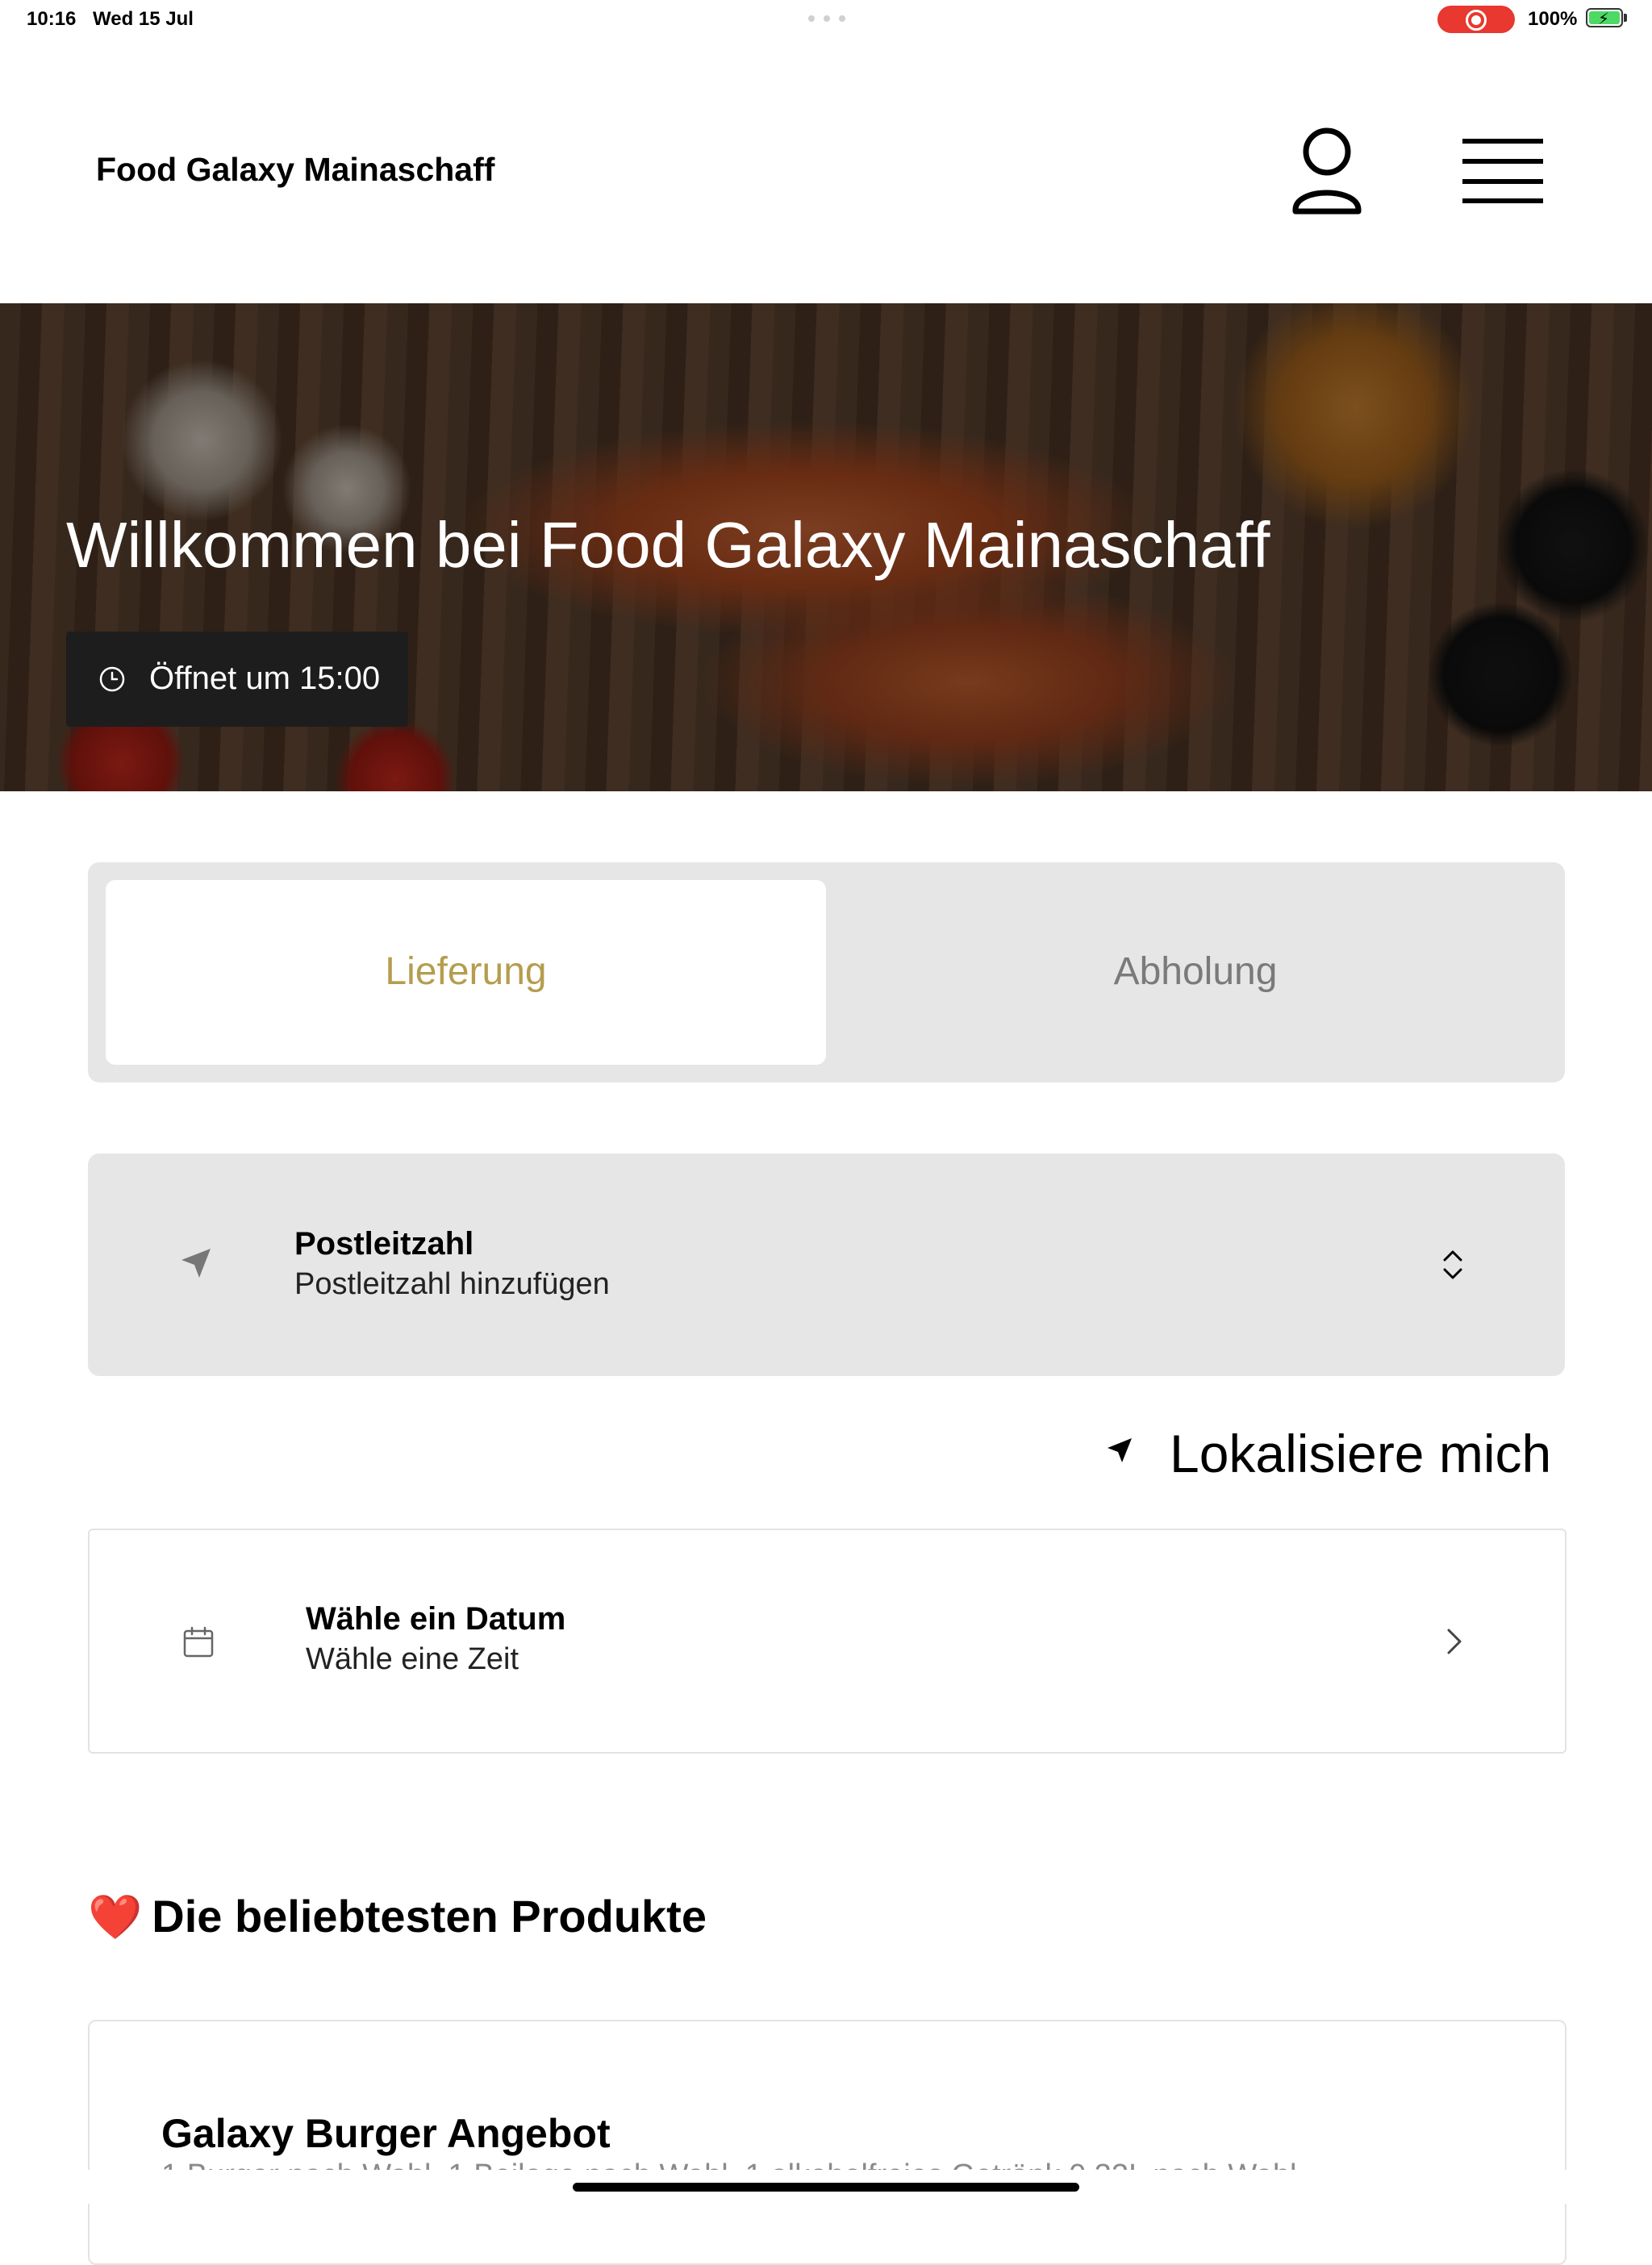 The width and height of the screenshot is (1652, 2265). Describe the element at coordinates (430, 1916) in the screenshot. I see `popular-products-title: Die beliebtesten Produkte` at that location.